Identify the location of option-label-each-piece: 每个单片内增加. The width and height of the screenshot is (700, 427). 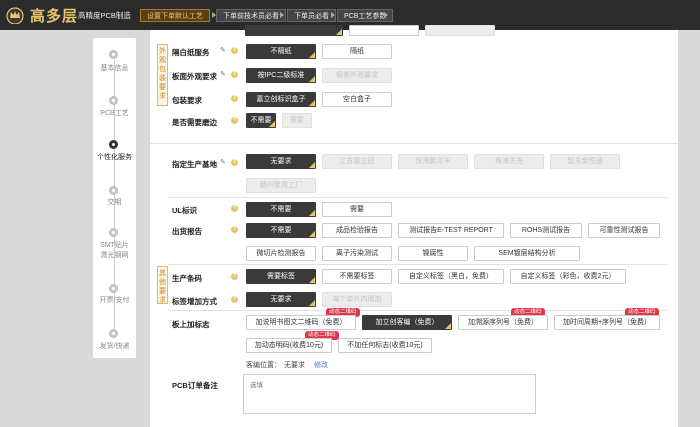
(357, 299).